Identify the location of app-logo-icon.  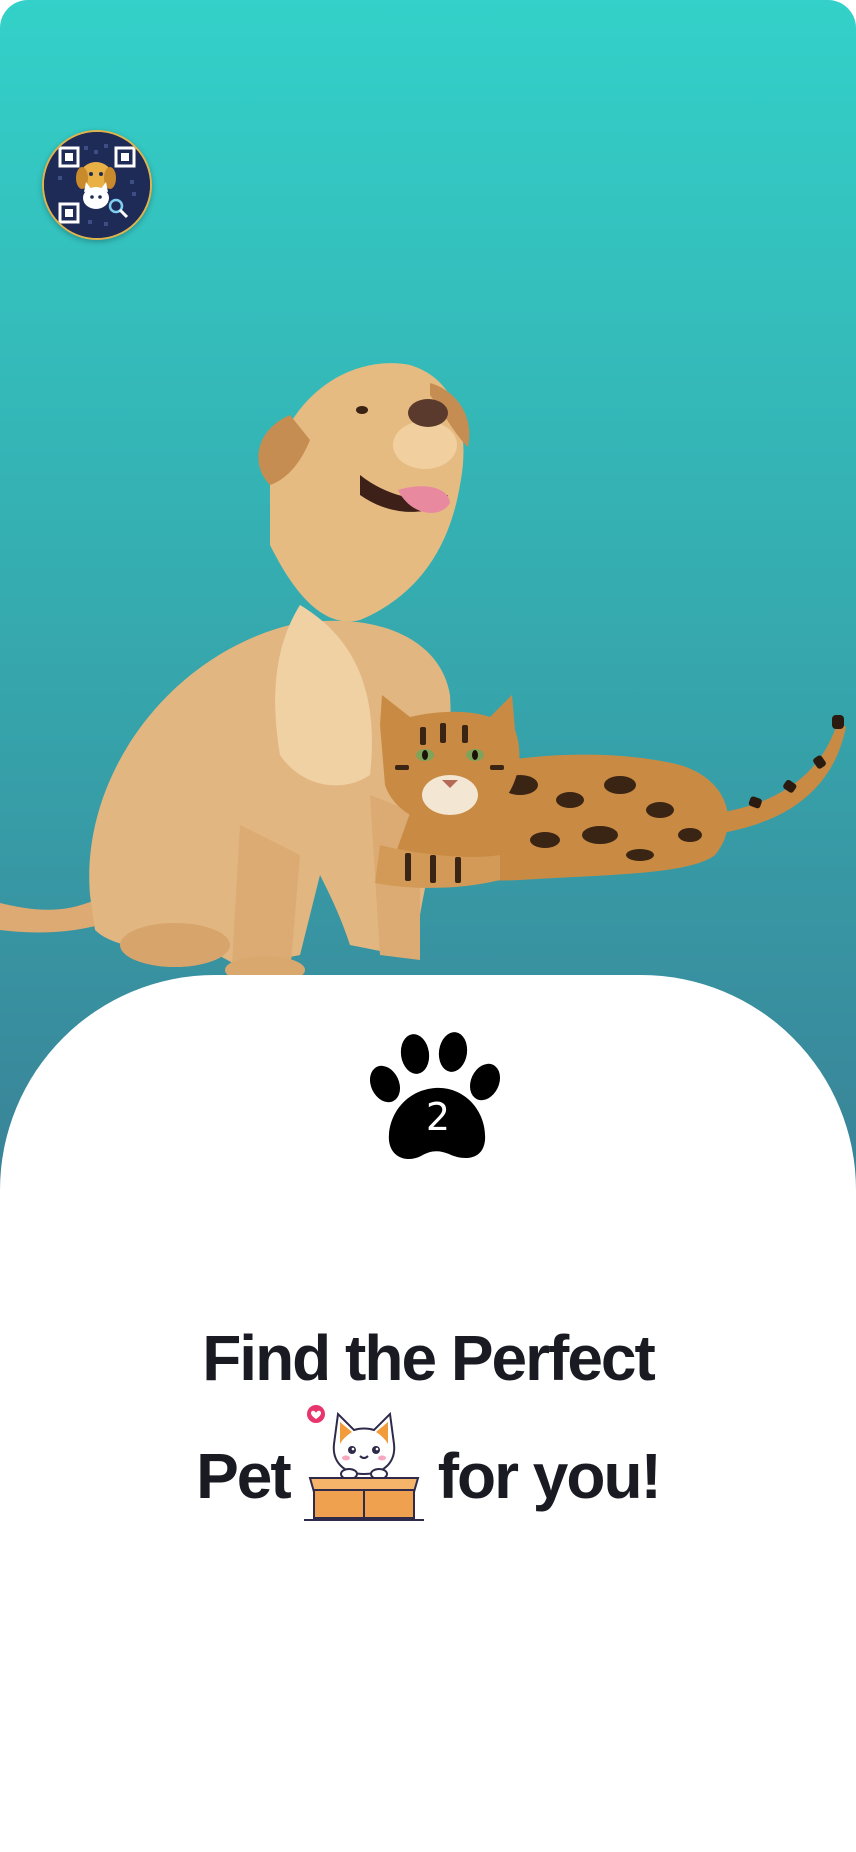
(97, 185).